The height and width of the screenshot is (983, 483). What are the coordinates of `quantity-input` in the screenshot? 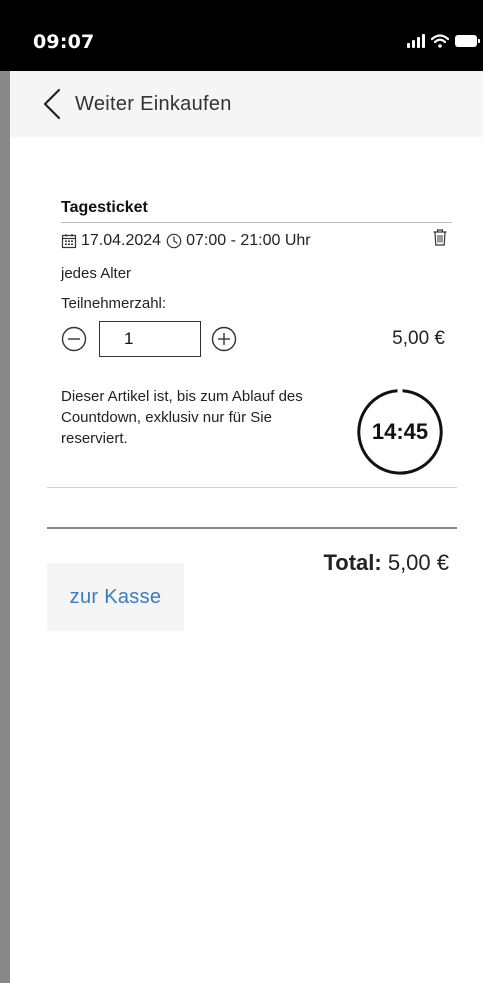 It's located at (150, 339).